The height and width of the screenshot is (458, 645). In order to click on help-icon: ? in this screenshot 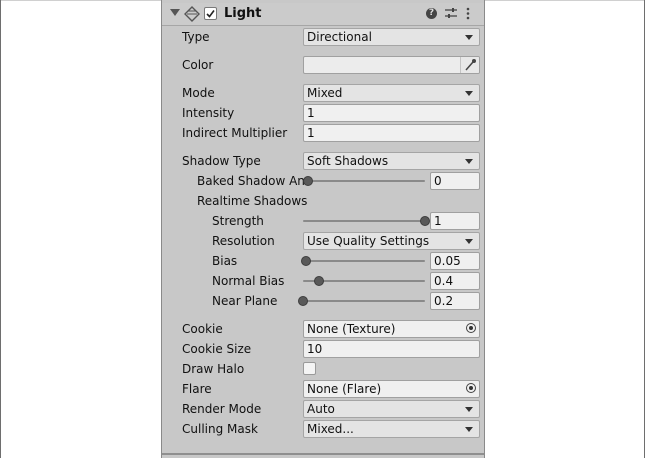, I will do `click(431, 13)`.